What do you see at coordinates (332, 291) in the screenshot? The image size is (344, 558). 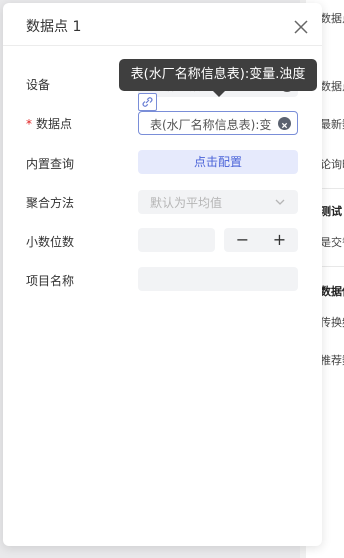 I see `background-section-title: 数据传` at bounding box center [332, 291].